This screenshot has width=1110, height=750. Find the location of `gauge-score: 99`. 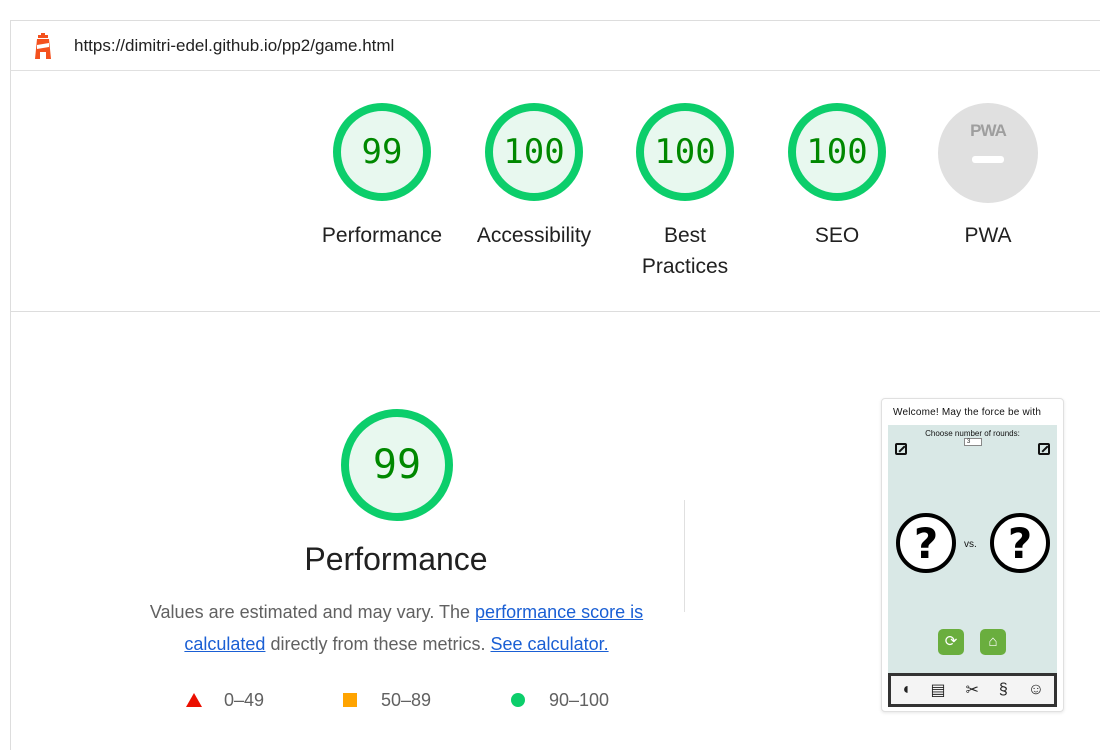

gauge-score: 99 is located at coordinates (382, 152).